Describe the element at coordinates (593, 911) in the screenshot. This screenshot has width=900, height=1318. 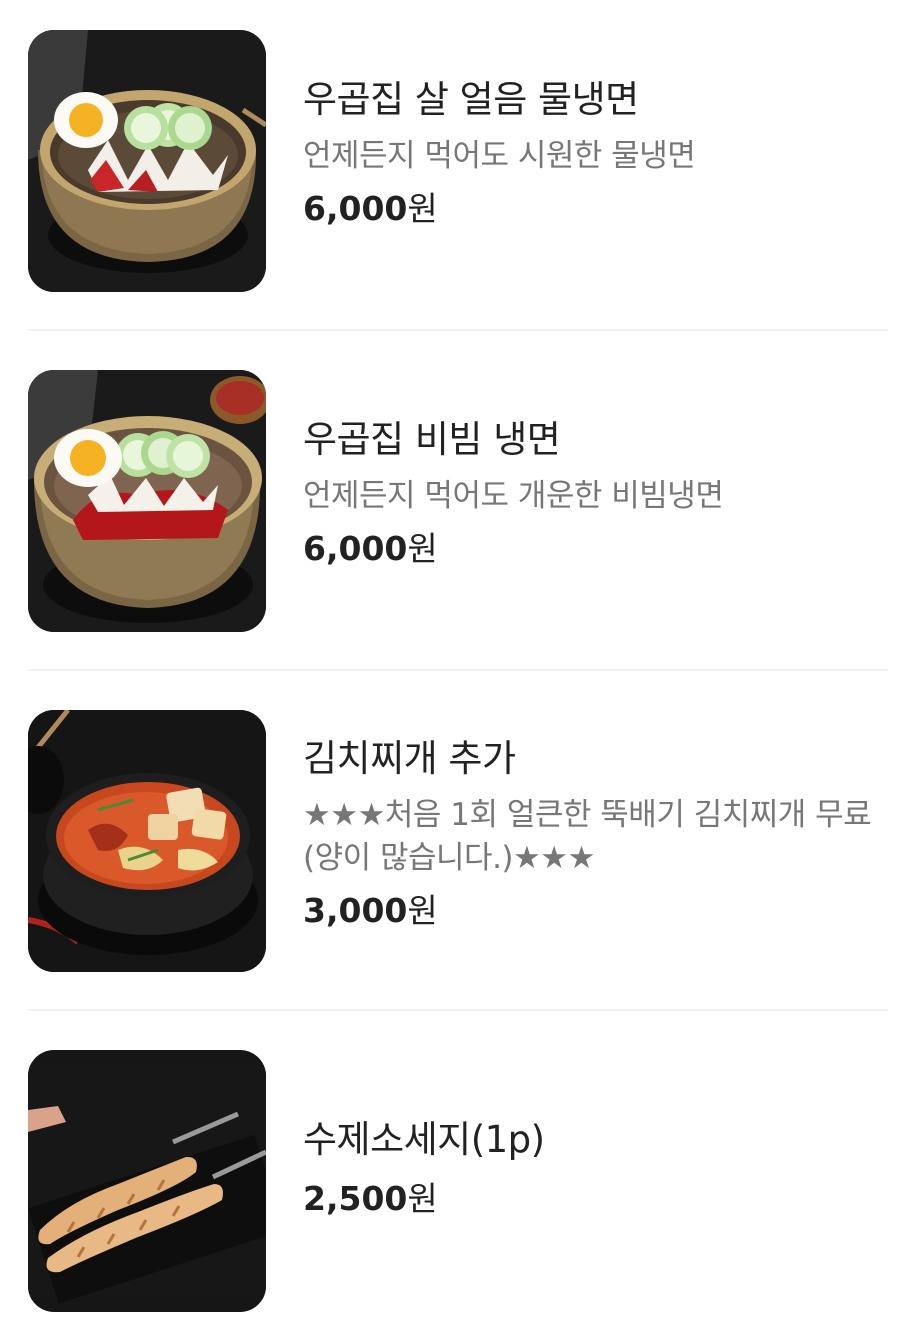
I see `menu-item-price: 3,000원` at that location.